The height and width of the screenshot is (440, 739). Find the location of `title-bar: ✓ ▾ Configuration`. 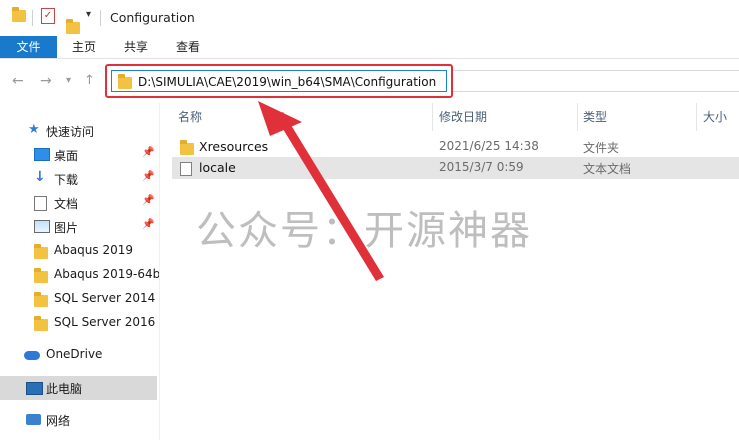

title-bar: ✓ ▾ Configuration is located at coordinates (369, 18).